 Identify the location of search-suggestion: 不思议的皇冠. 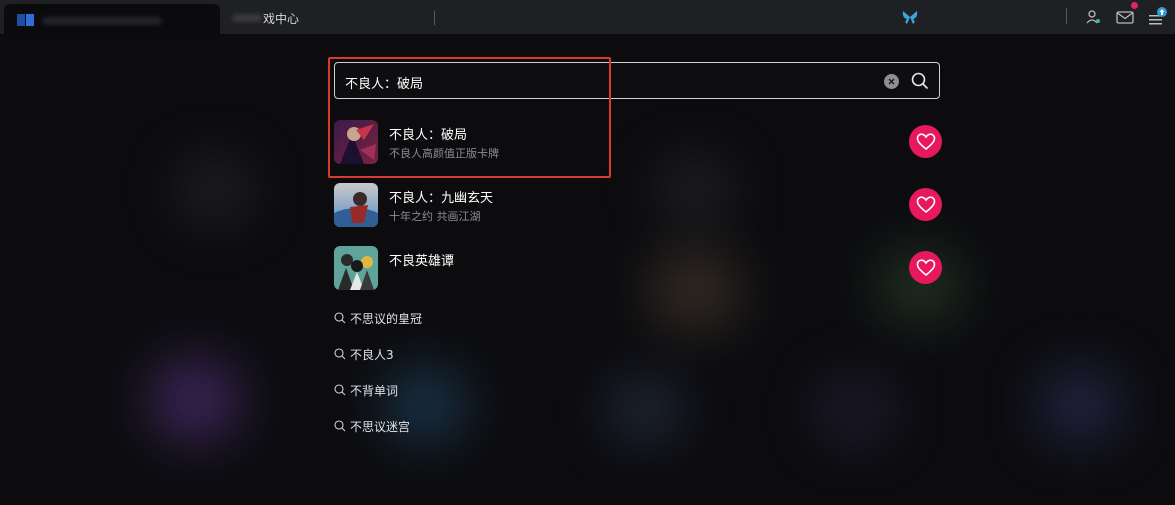
(378, 318).